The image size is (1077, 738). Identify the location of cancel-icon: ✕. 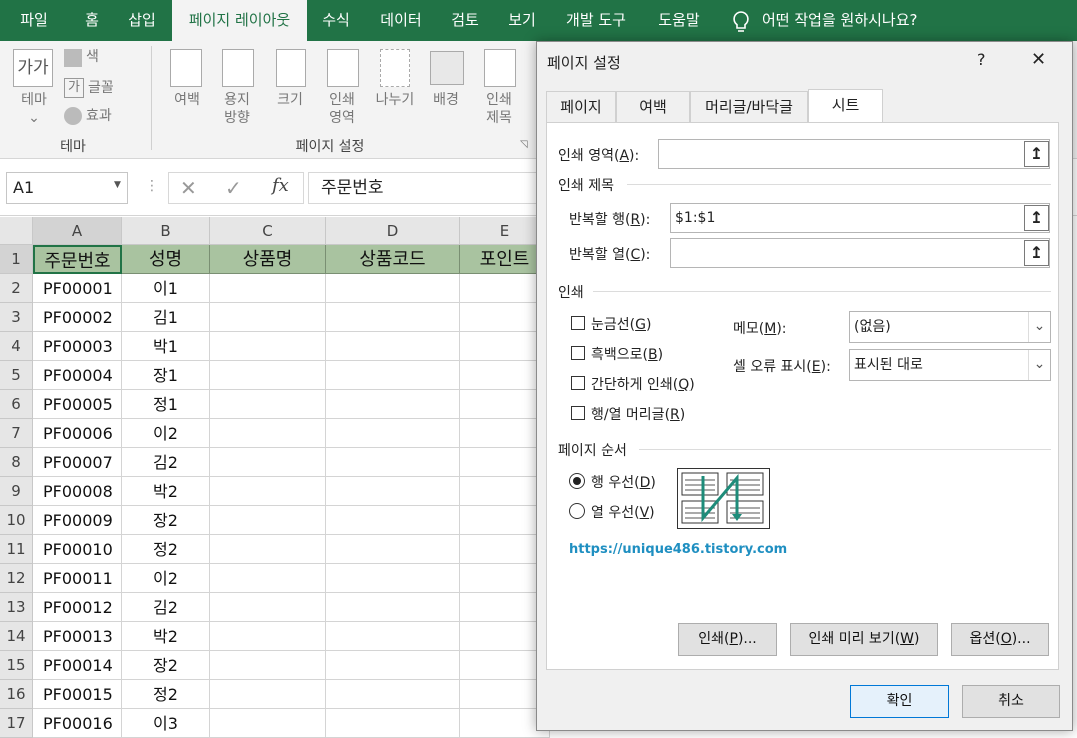
(188, 188).